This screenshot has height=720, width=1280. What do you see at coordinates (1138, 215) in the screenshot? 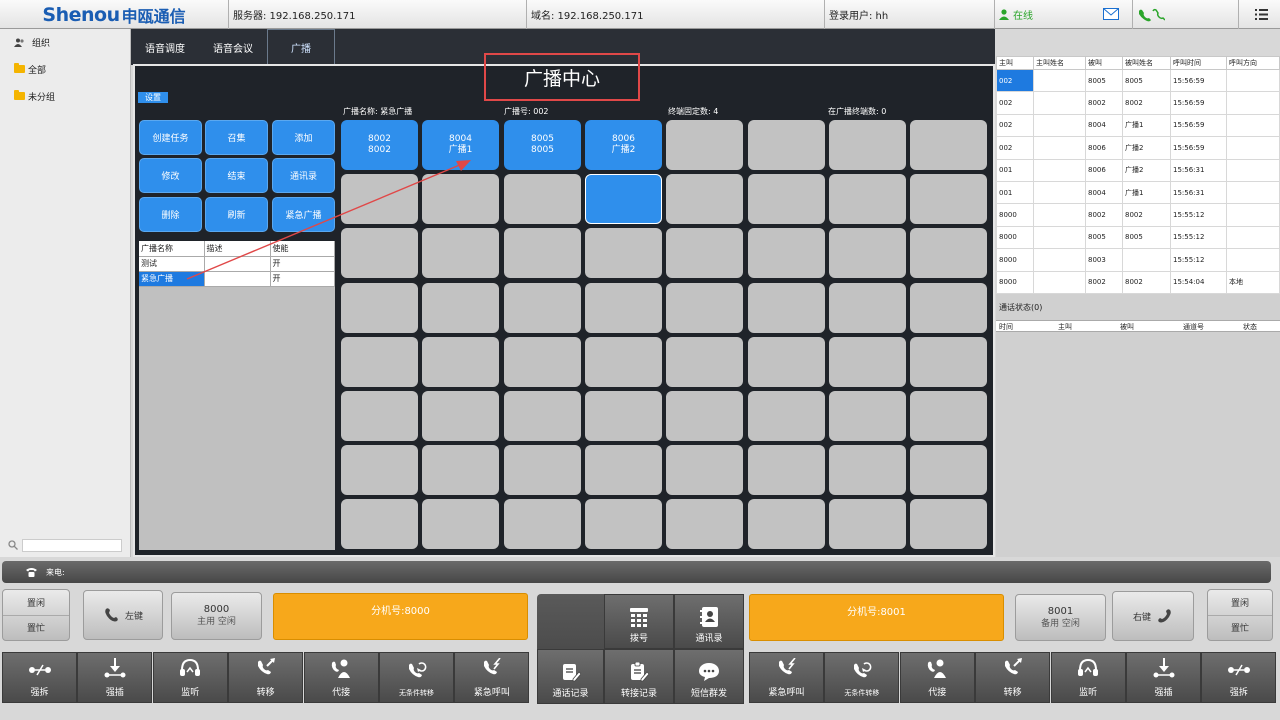
I see `table-row: 8000 8002 8002 15:55:12` at bounding box center [1138, 215].